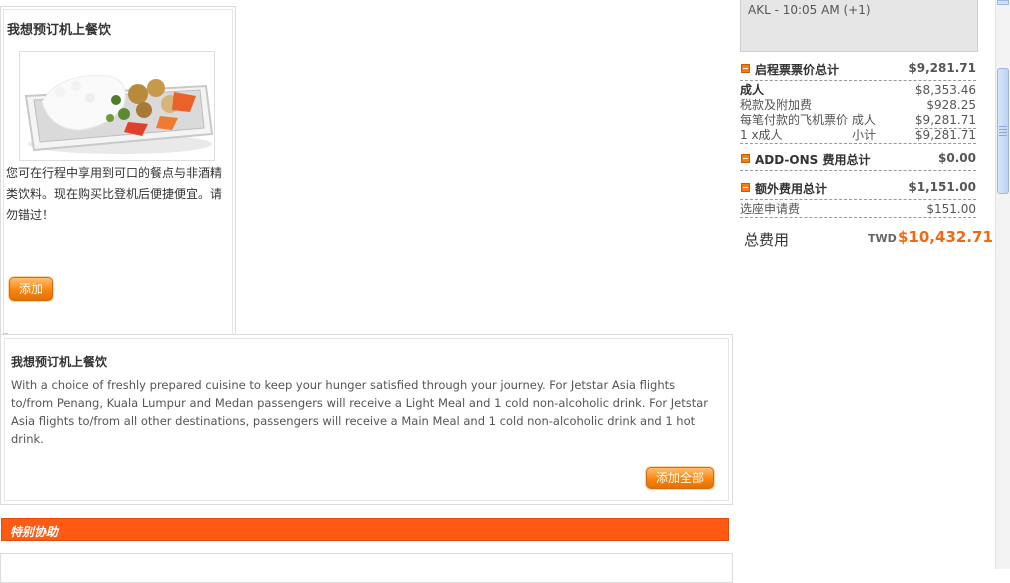 This screenshot has height=583, width=1010. I want to click on subtotal-row: 1 x成人 小计 $9,281.71, so click(858, 136).